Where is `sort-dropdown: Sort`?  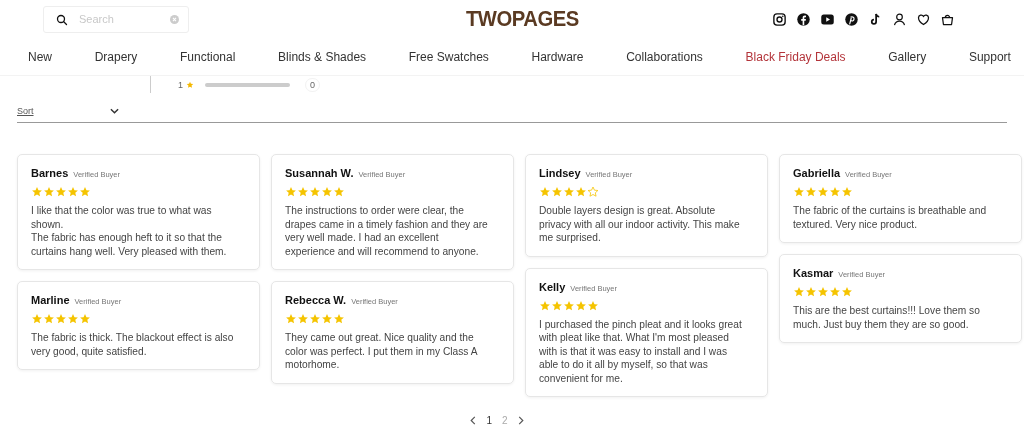 sort-dropdown: Sort is located at coordinates (68, 111).